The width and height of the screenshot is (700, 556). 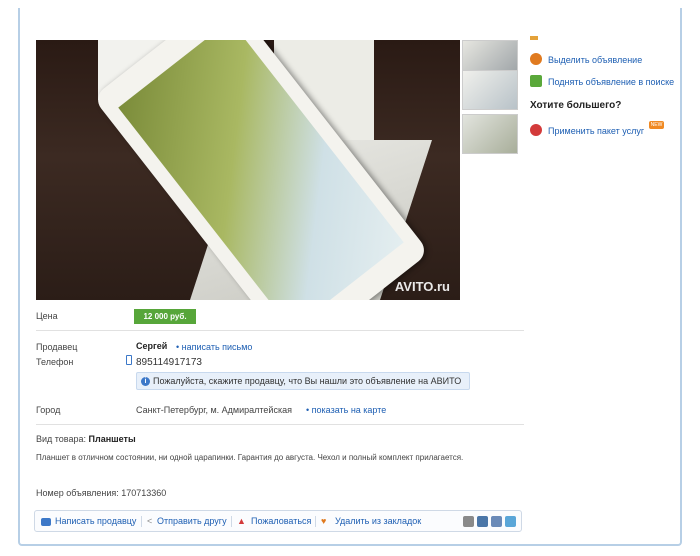 What do you see at coordinates (346, 410) in the screenshot?
I see `show-map-link: • показать на карте` at bounding box center [346, 410].